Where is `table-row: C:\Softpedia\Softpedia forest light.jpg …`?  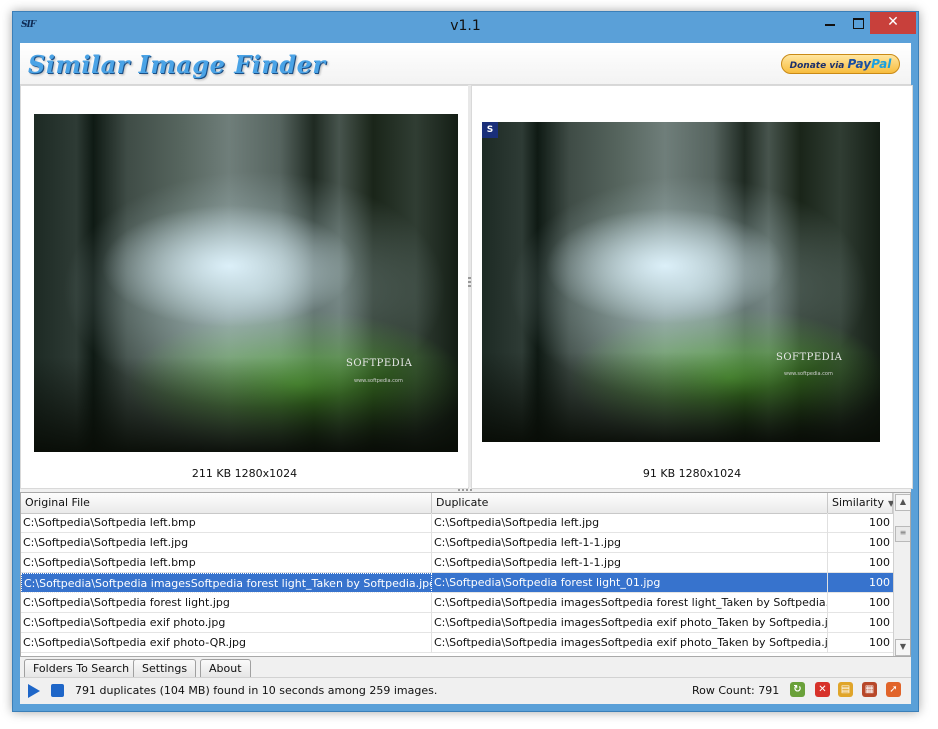 table-row: C:\Softpedia\Softpedia forest light.jpg … is located at coordinates (457, 603).